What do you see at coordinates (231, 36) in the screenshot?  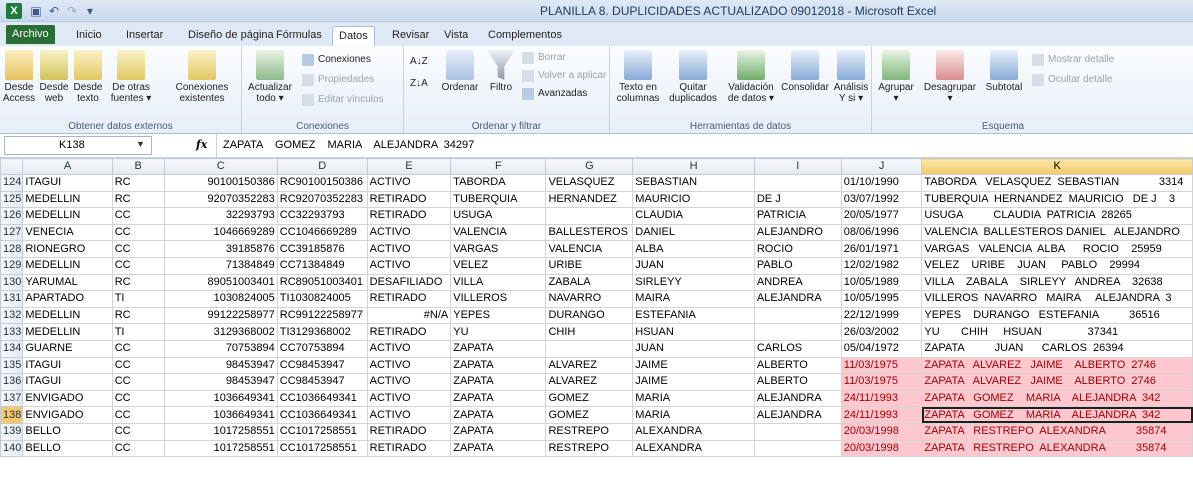 I see `tab-diseno-pagina: Diseño de página` at bounding box center [231, 36].